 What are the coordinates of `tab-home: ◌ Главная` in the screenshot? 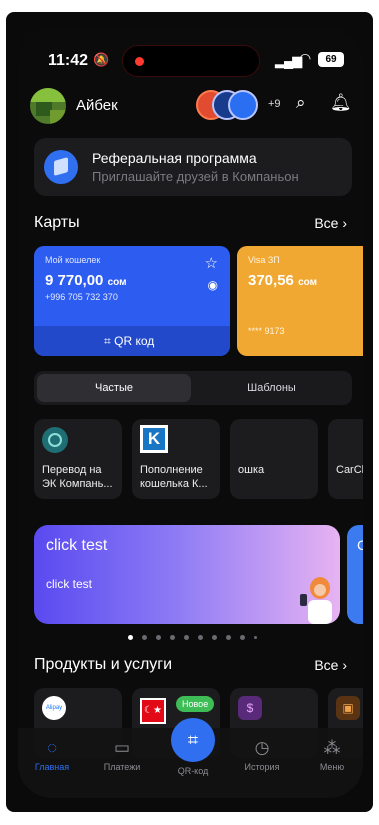 It's located at (52, 755).